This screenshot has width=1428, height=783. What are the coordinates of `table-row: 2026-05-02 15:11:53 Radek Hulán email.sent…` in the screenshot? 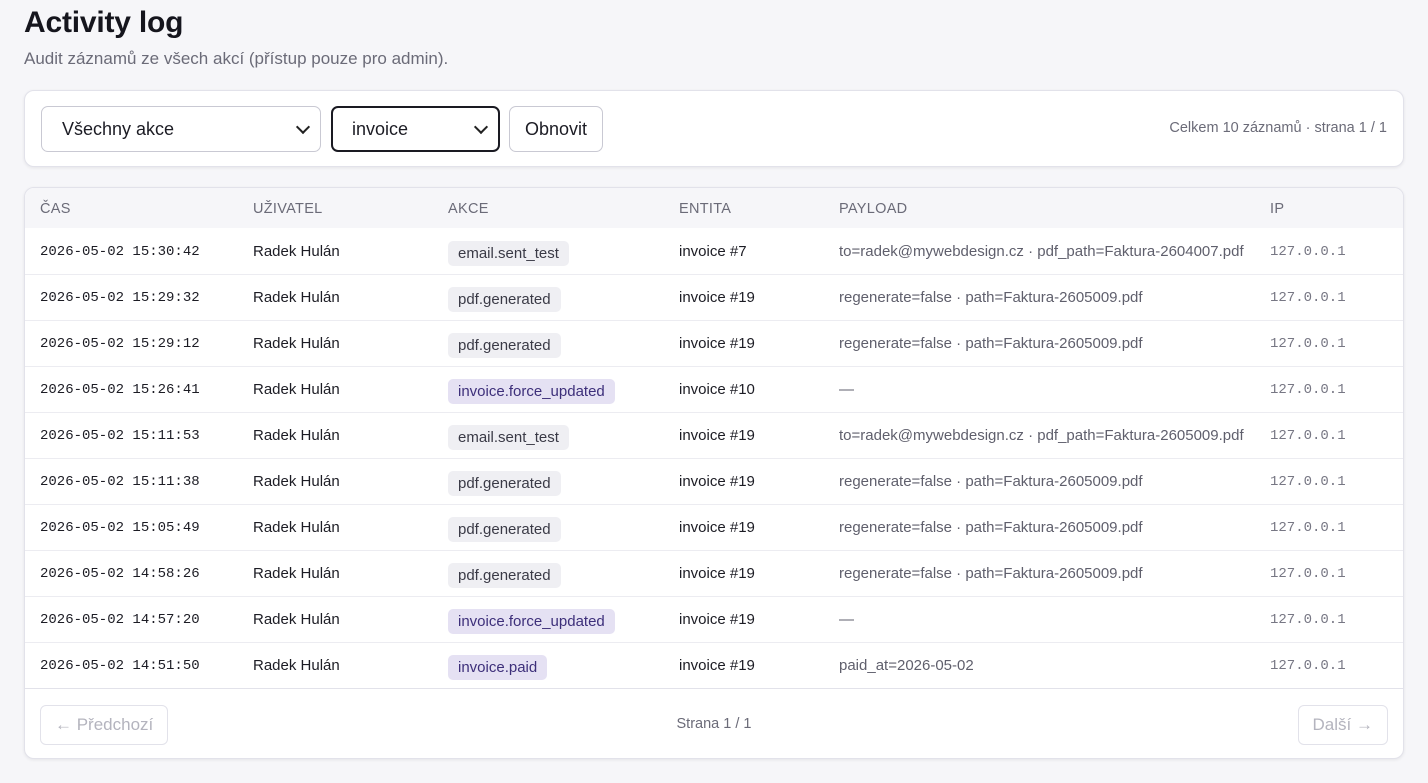 It's located at (714, 436).